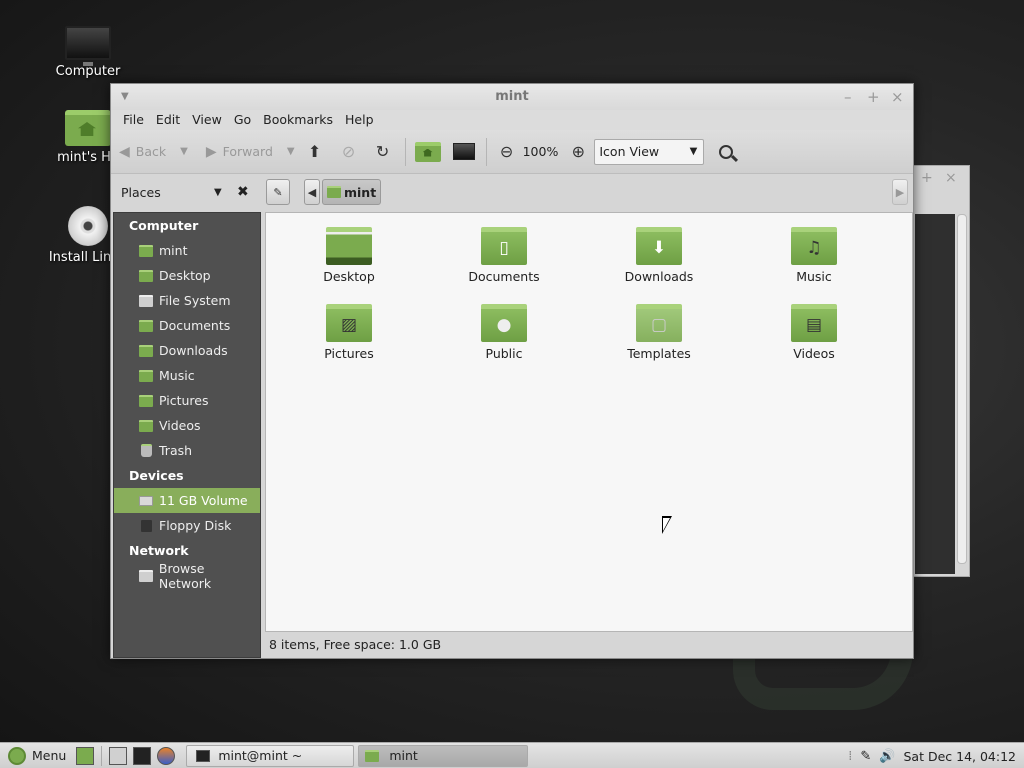  I want to click on sidebar-item-label: Trash, so click(176, 450).